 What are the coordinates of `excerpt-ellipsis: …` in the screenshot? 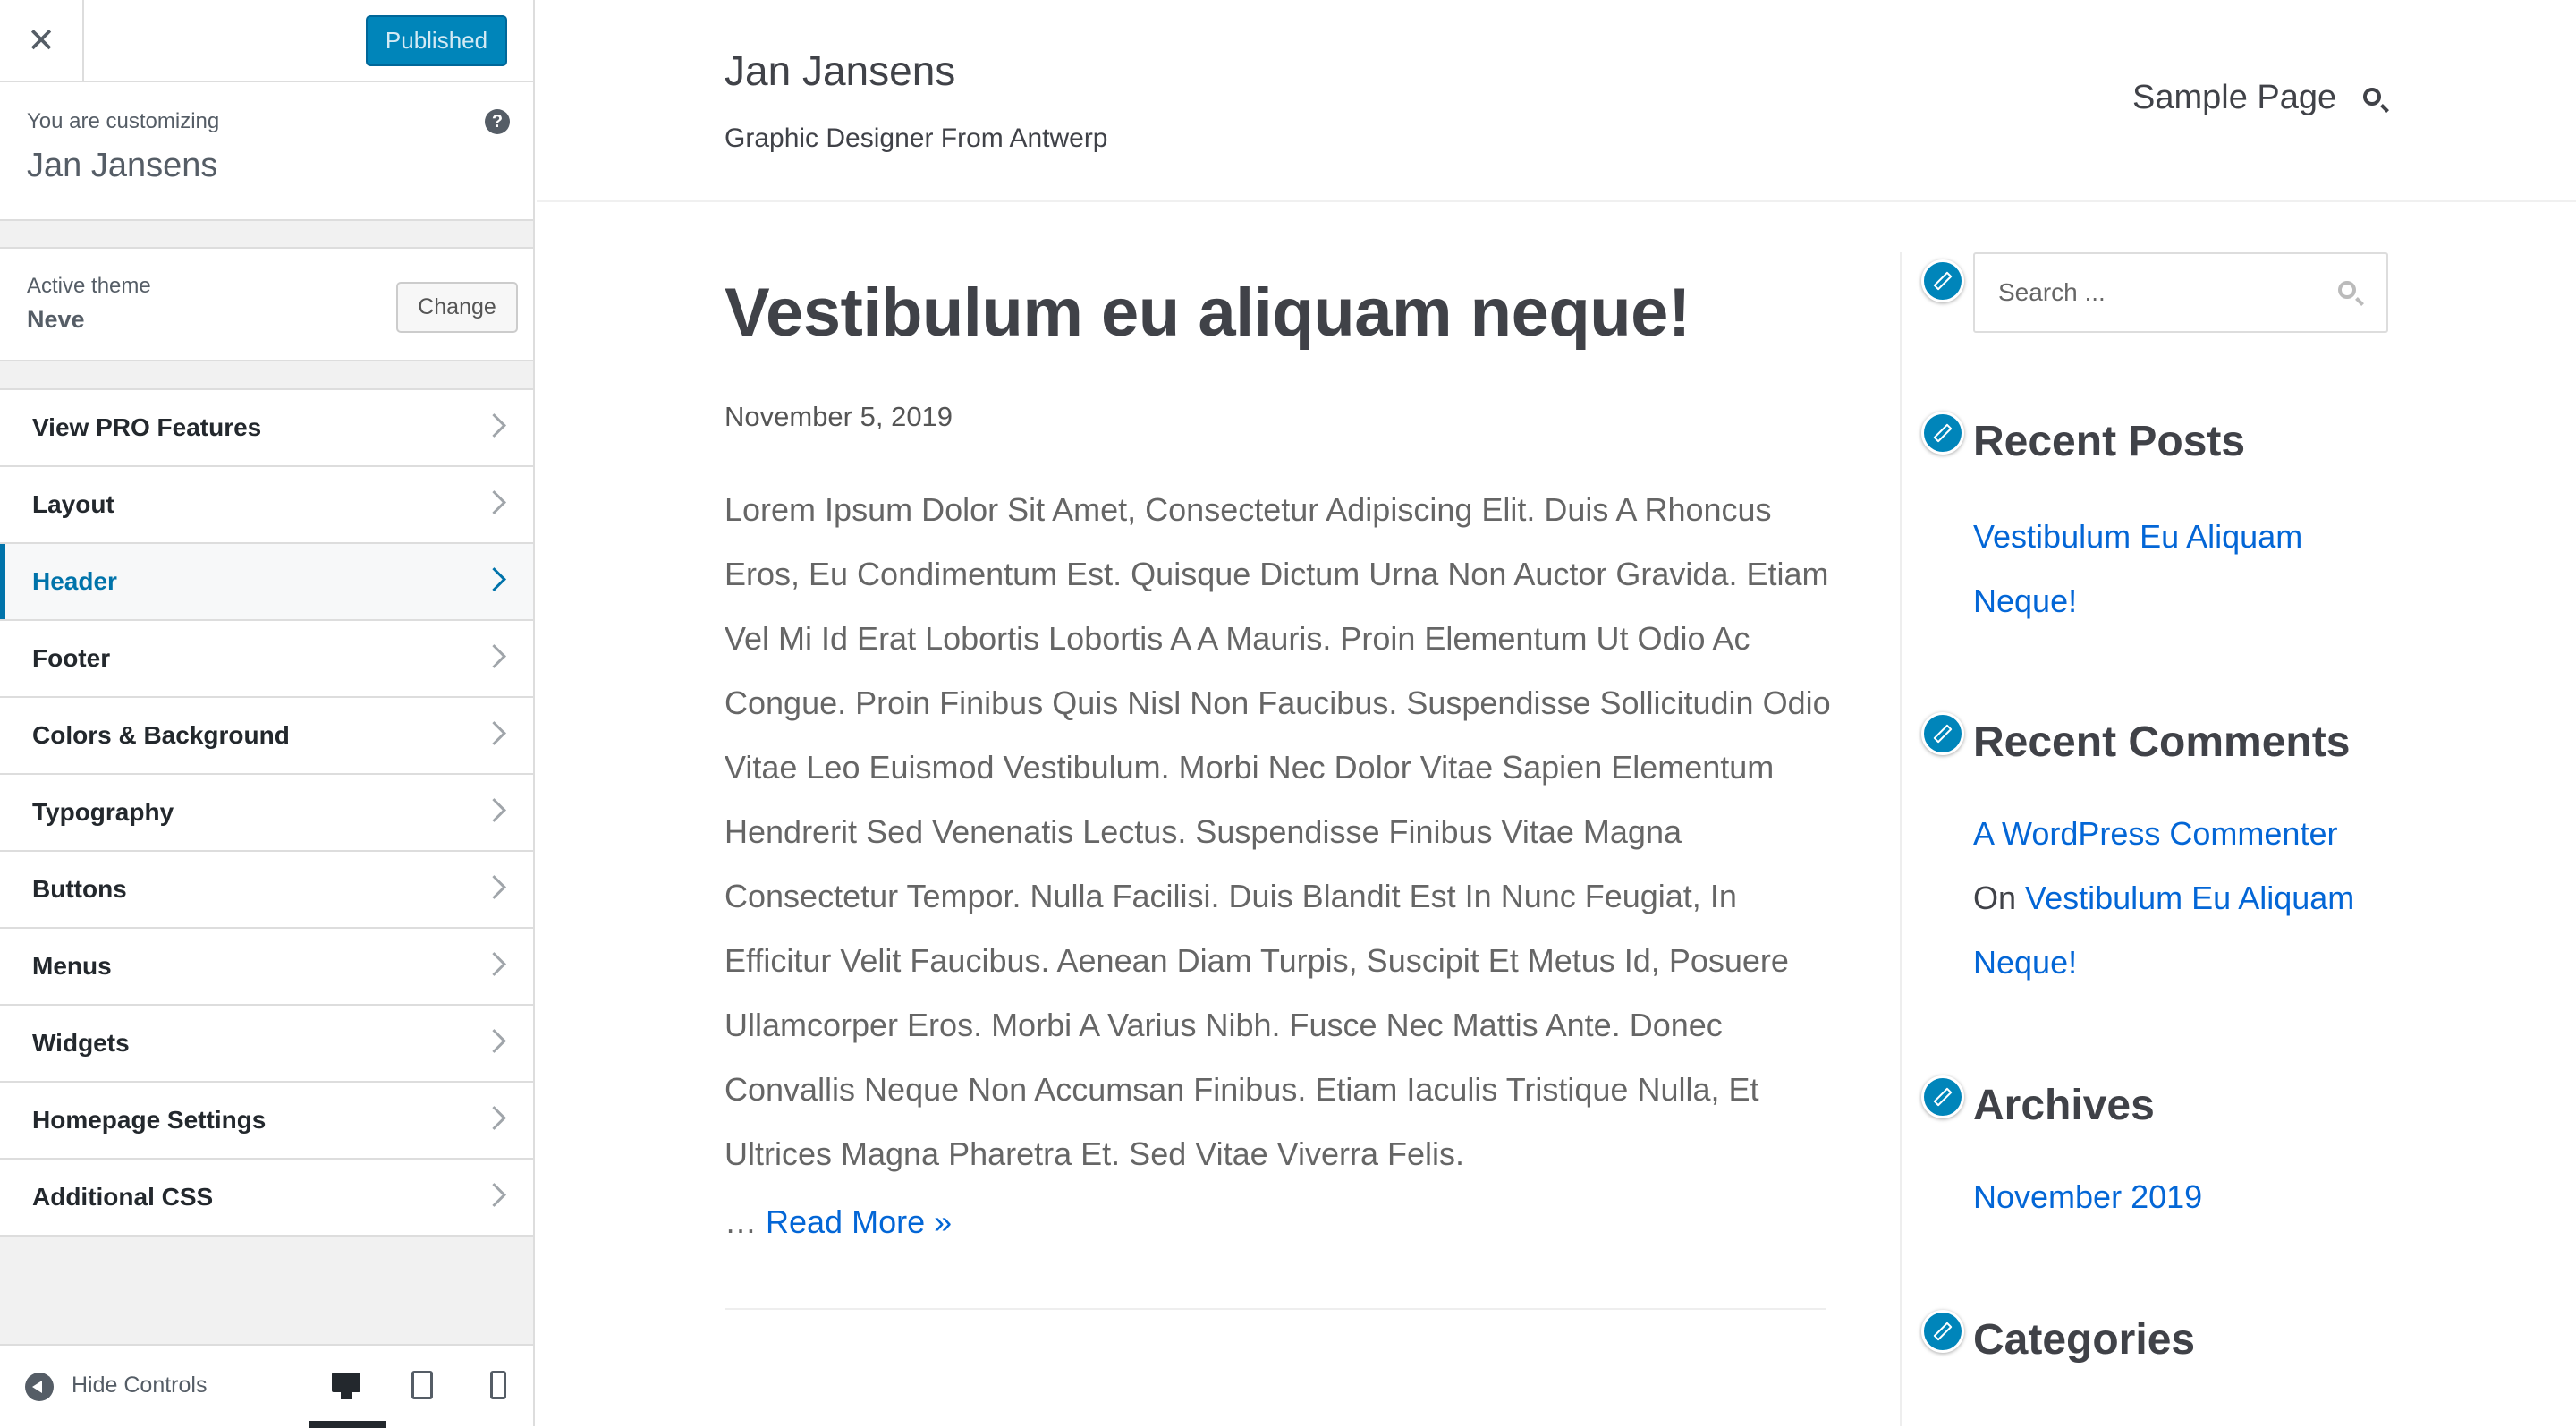 It's located at (740, 1221).